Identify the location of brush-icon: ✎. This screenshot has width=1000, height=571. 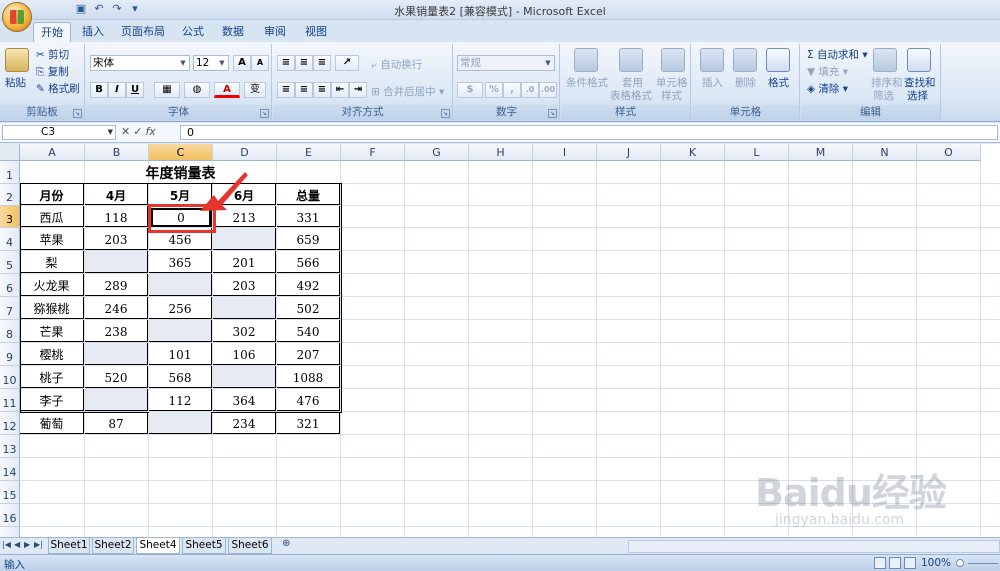
(40, 89).